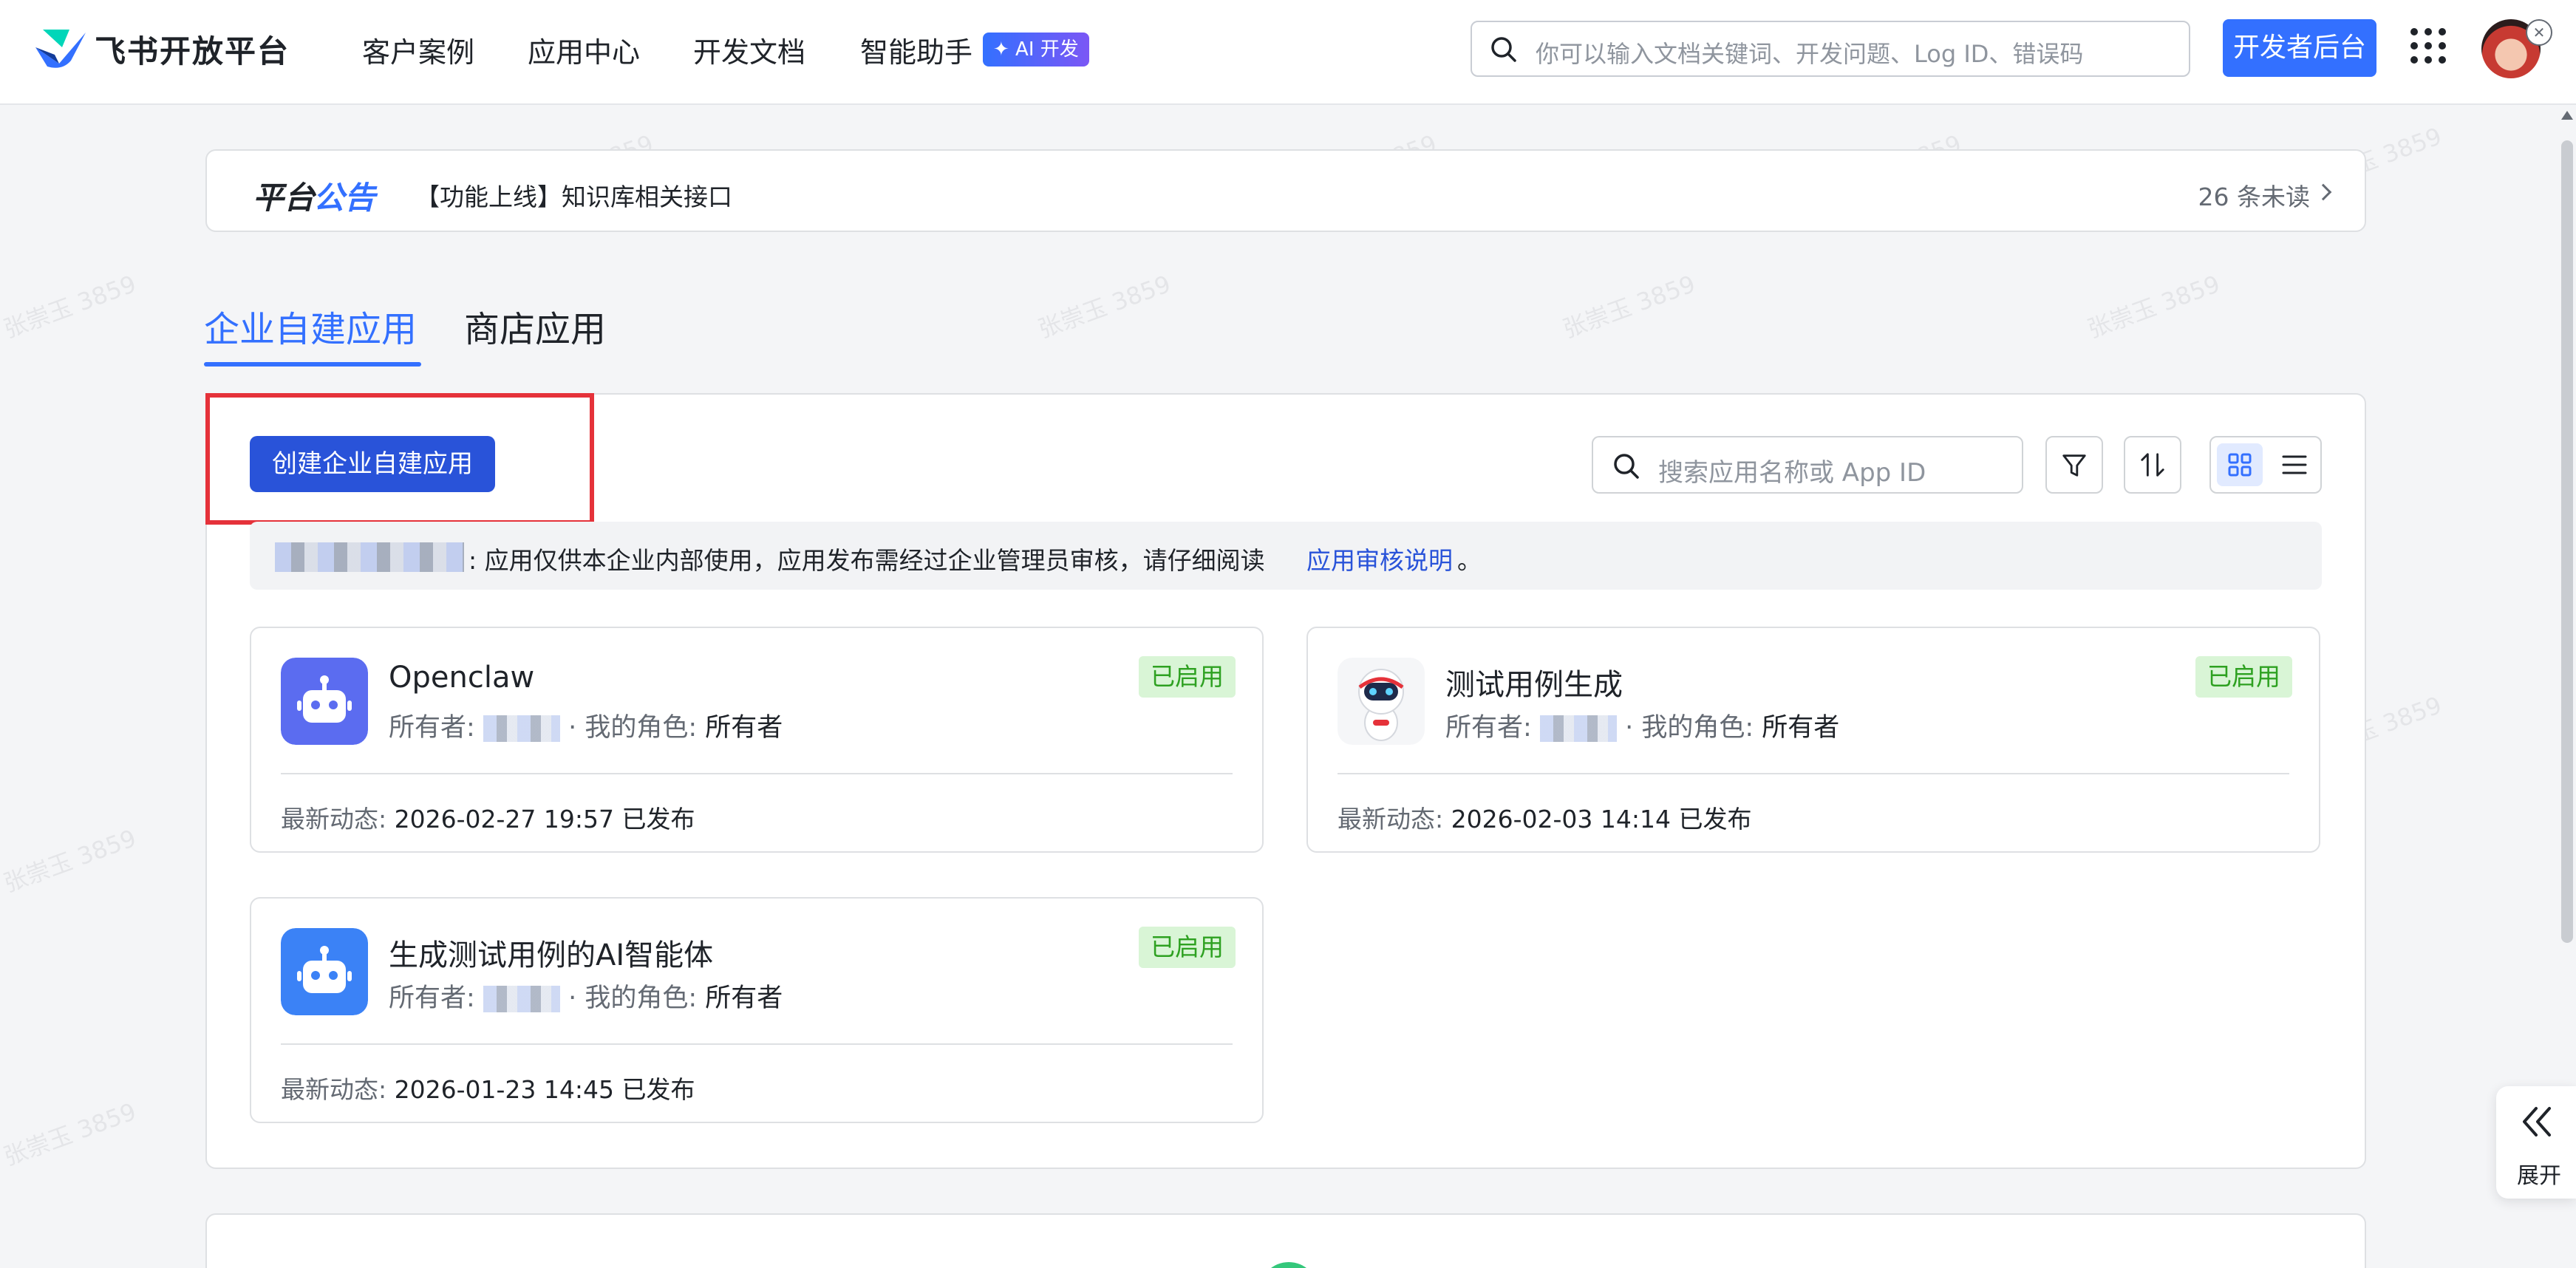 This screenshot has width=2576, height=1268. I want to click on green-status-icon, so click(1288, 1265).